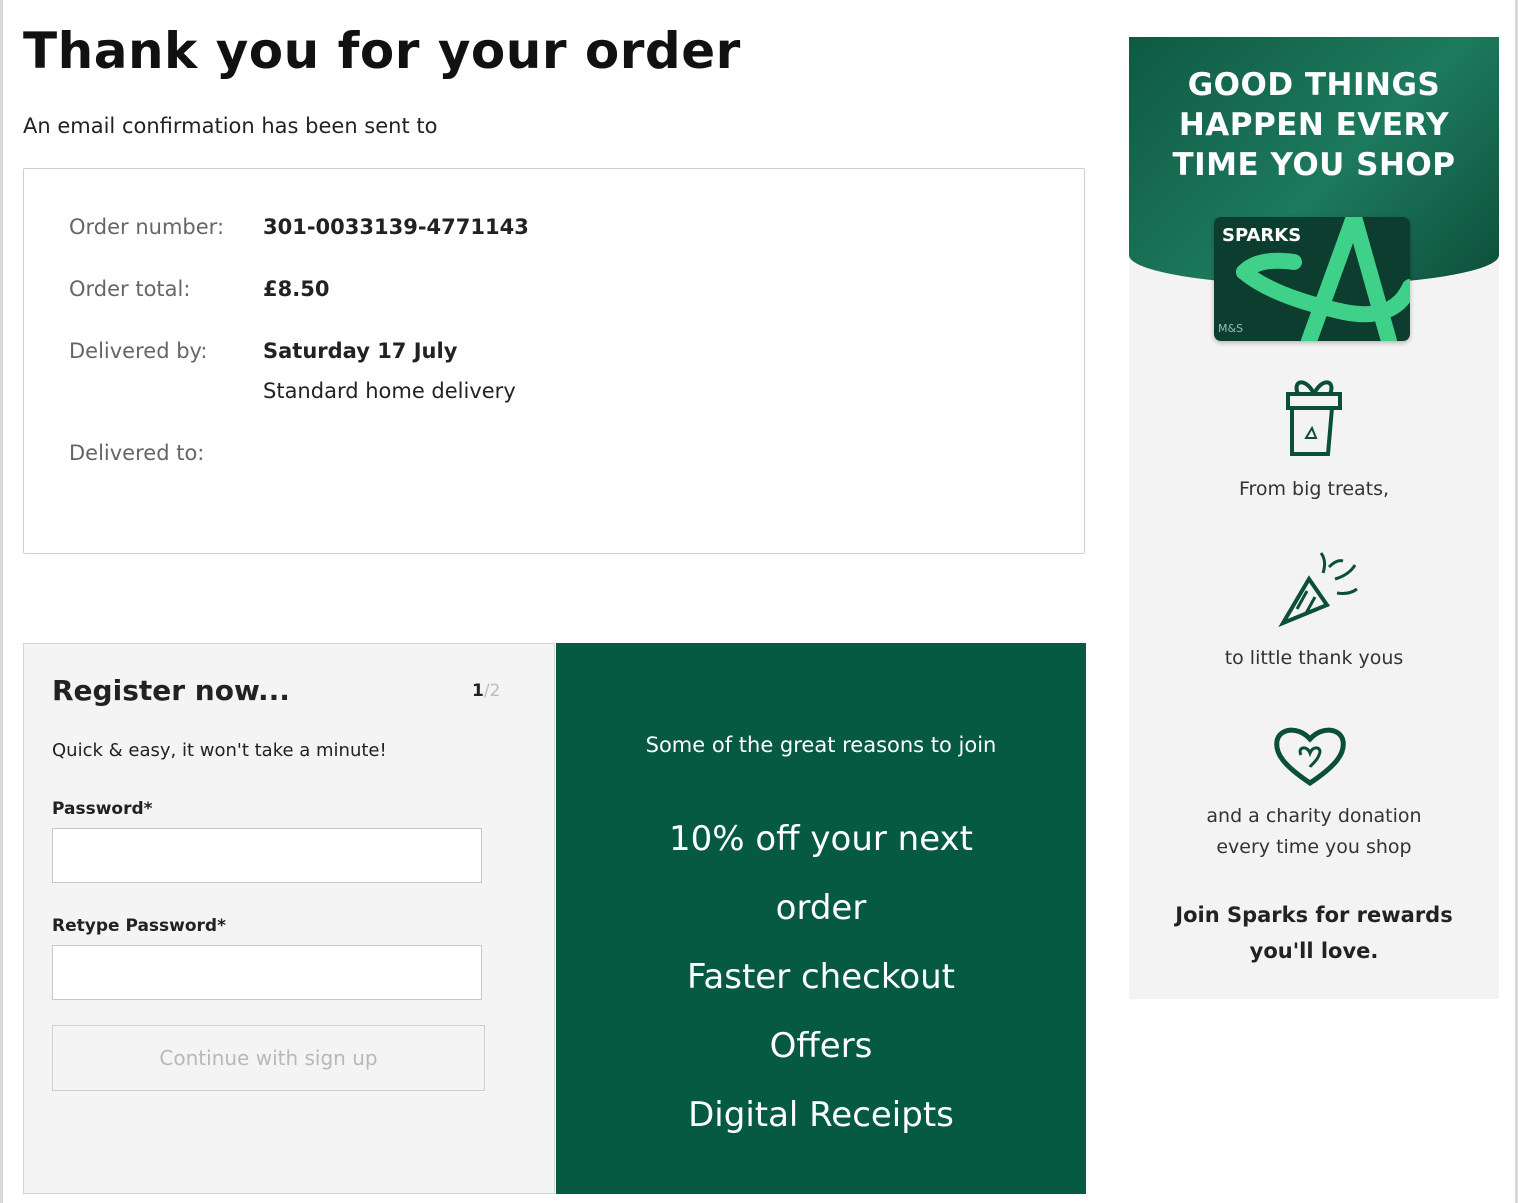 The height and width of the screenshot is (1203, 1518). I want to click on delivery-method: Standard home delivery, so click(389, 391).